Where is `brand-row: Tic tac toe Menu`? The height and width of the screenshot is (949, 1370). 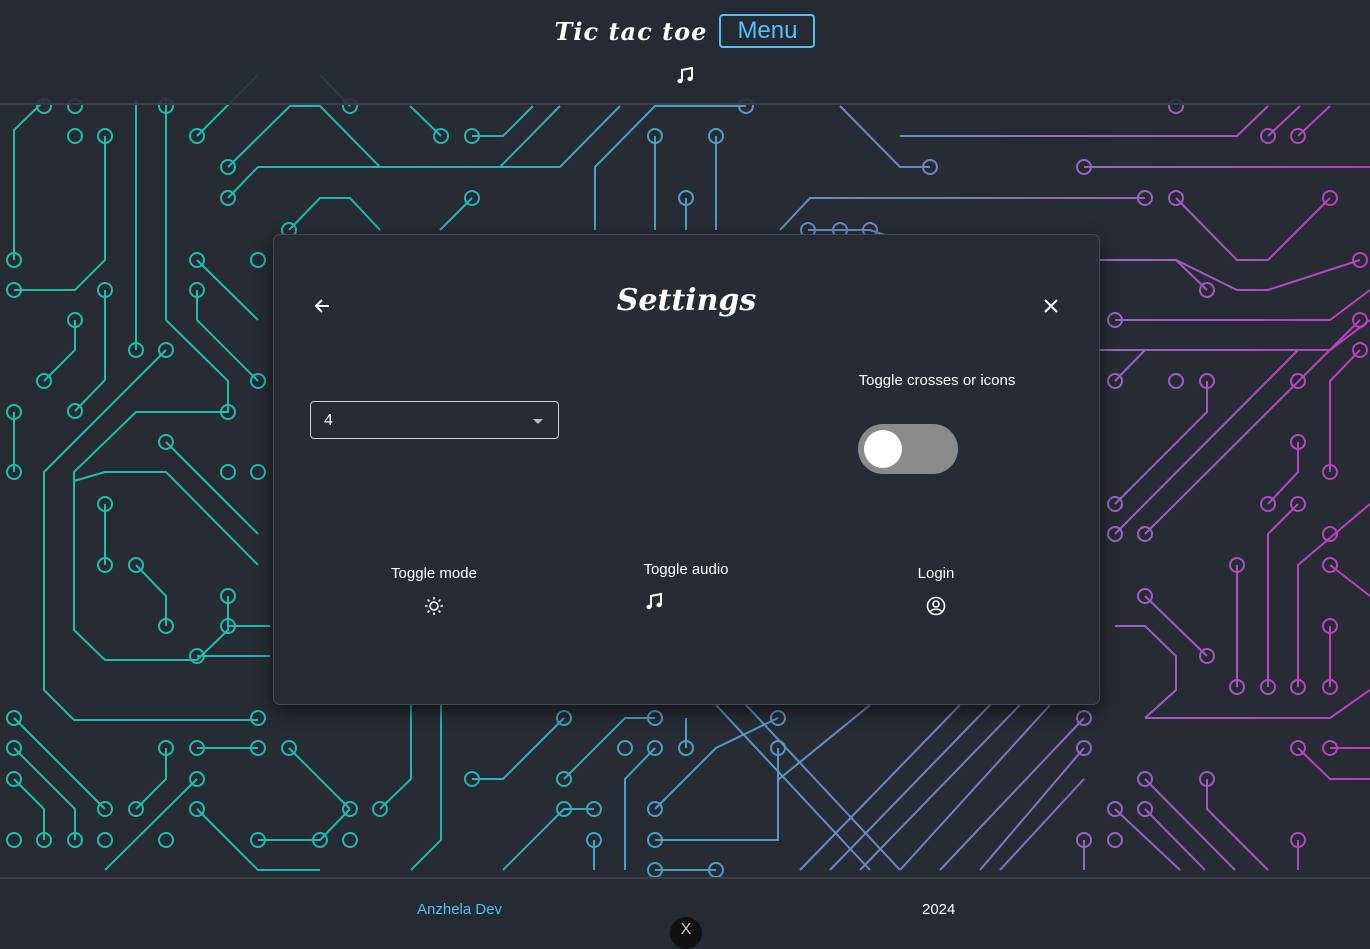 brand-row: Tic tac toe Menu is located at coordinates (685, 31).